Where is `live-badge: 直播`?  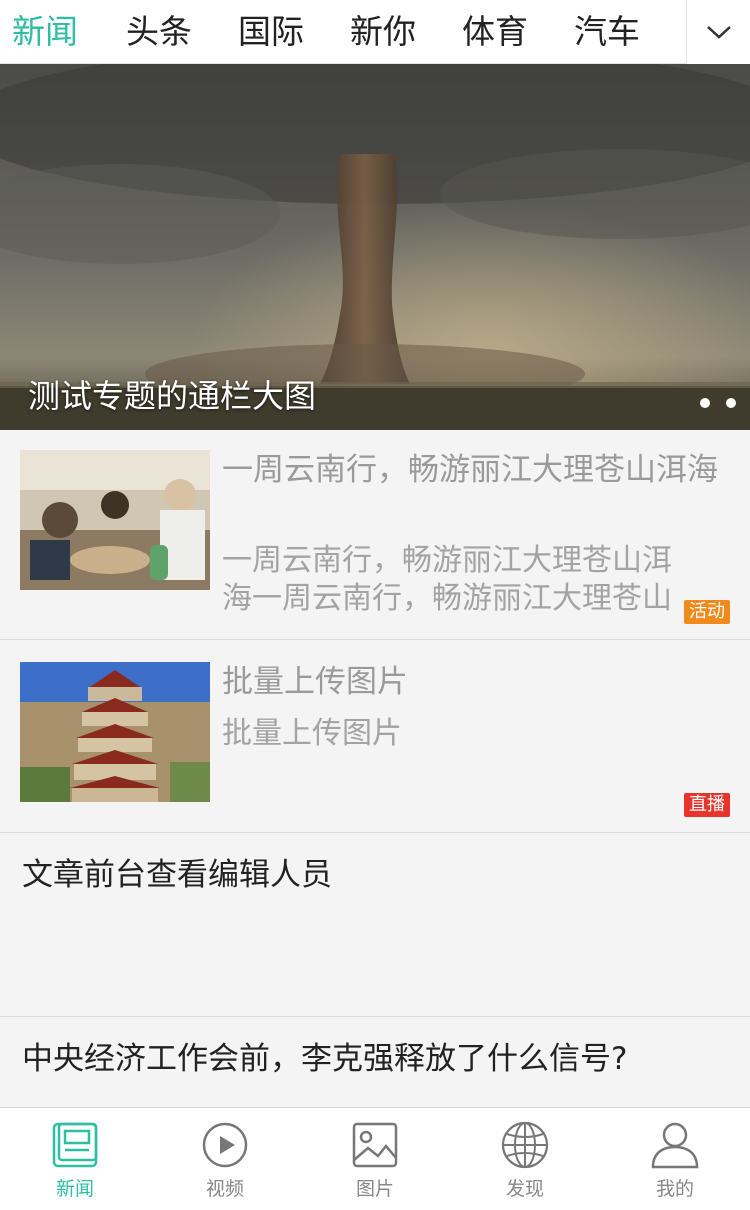 live-badge: 直播 is located at coordinates (707, 805).